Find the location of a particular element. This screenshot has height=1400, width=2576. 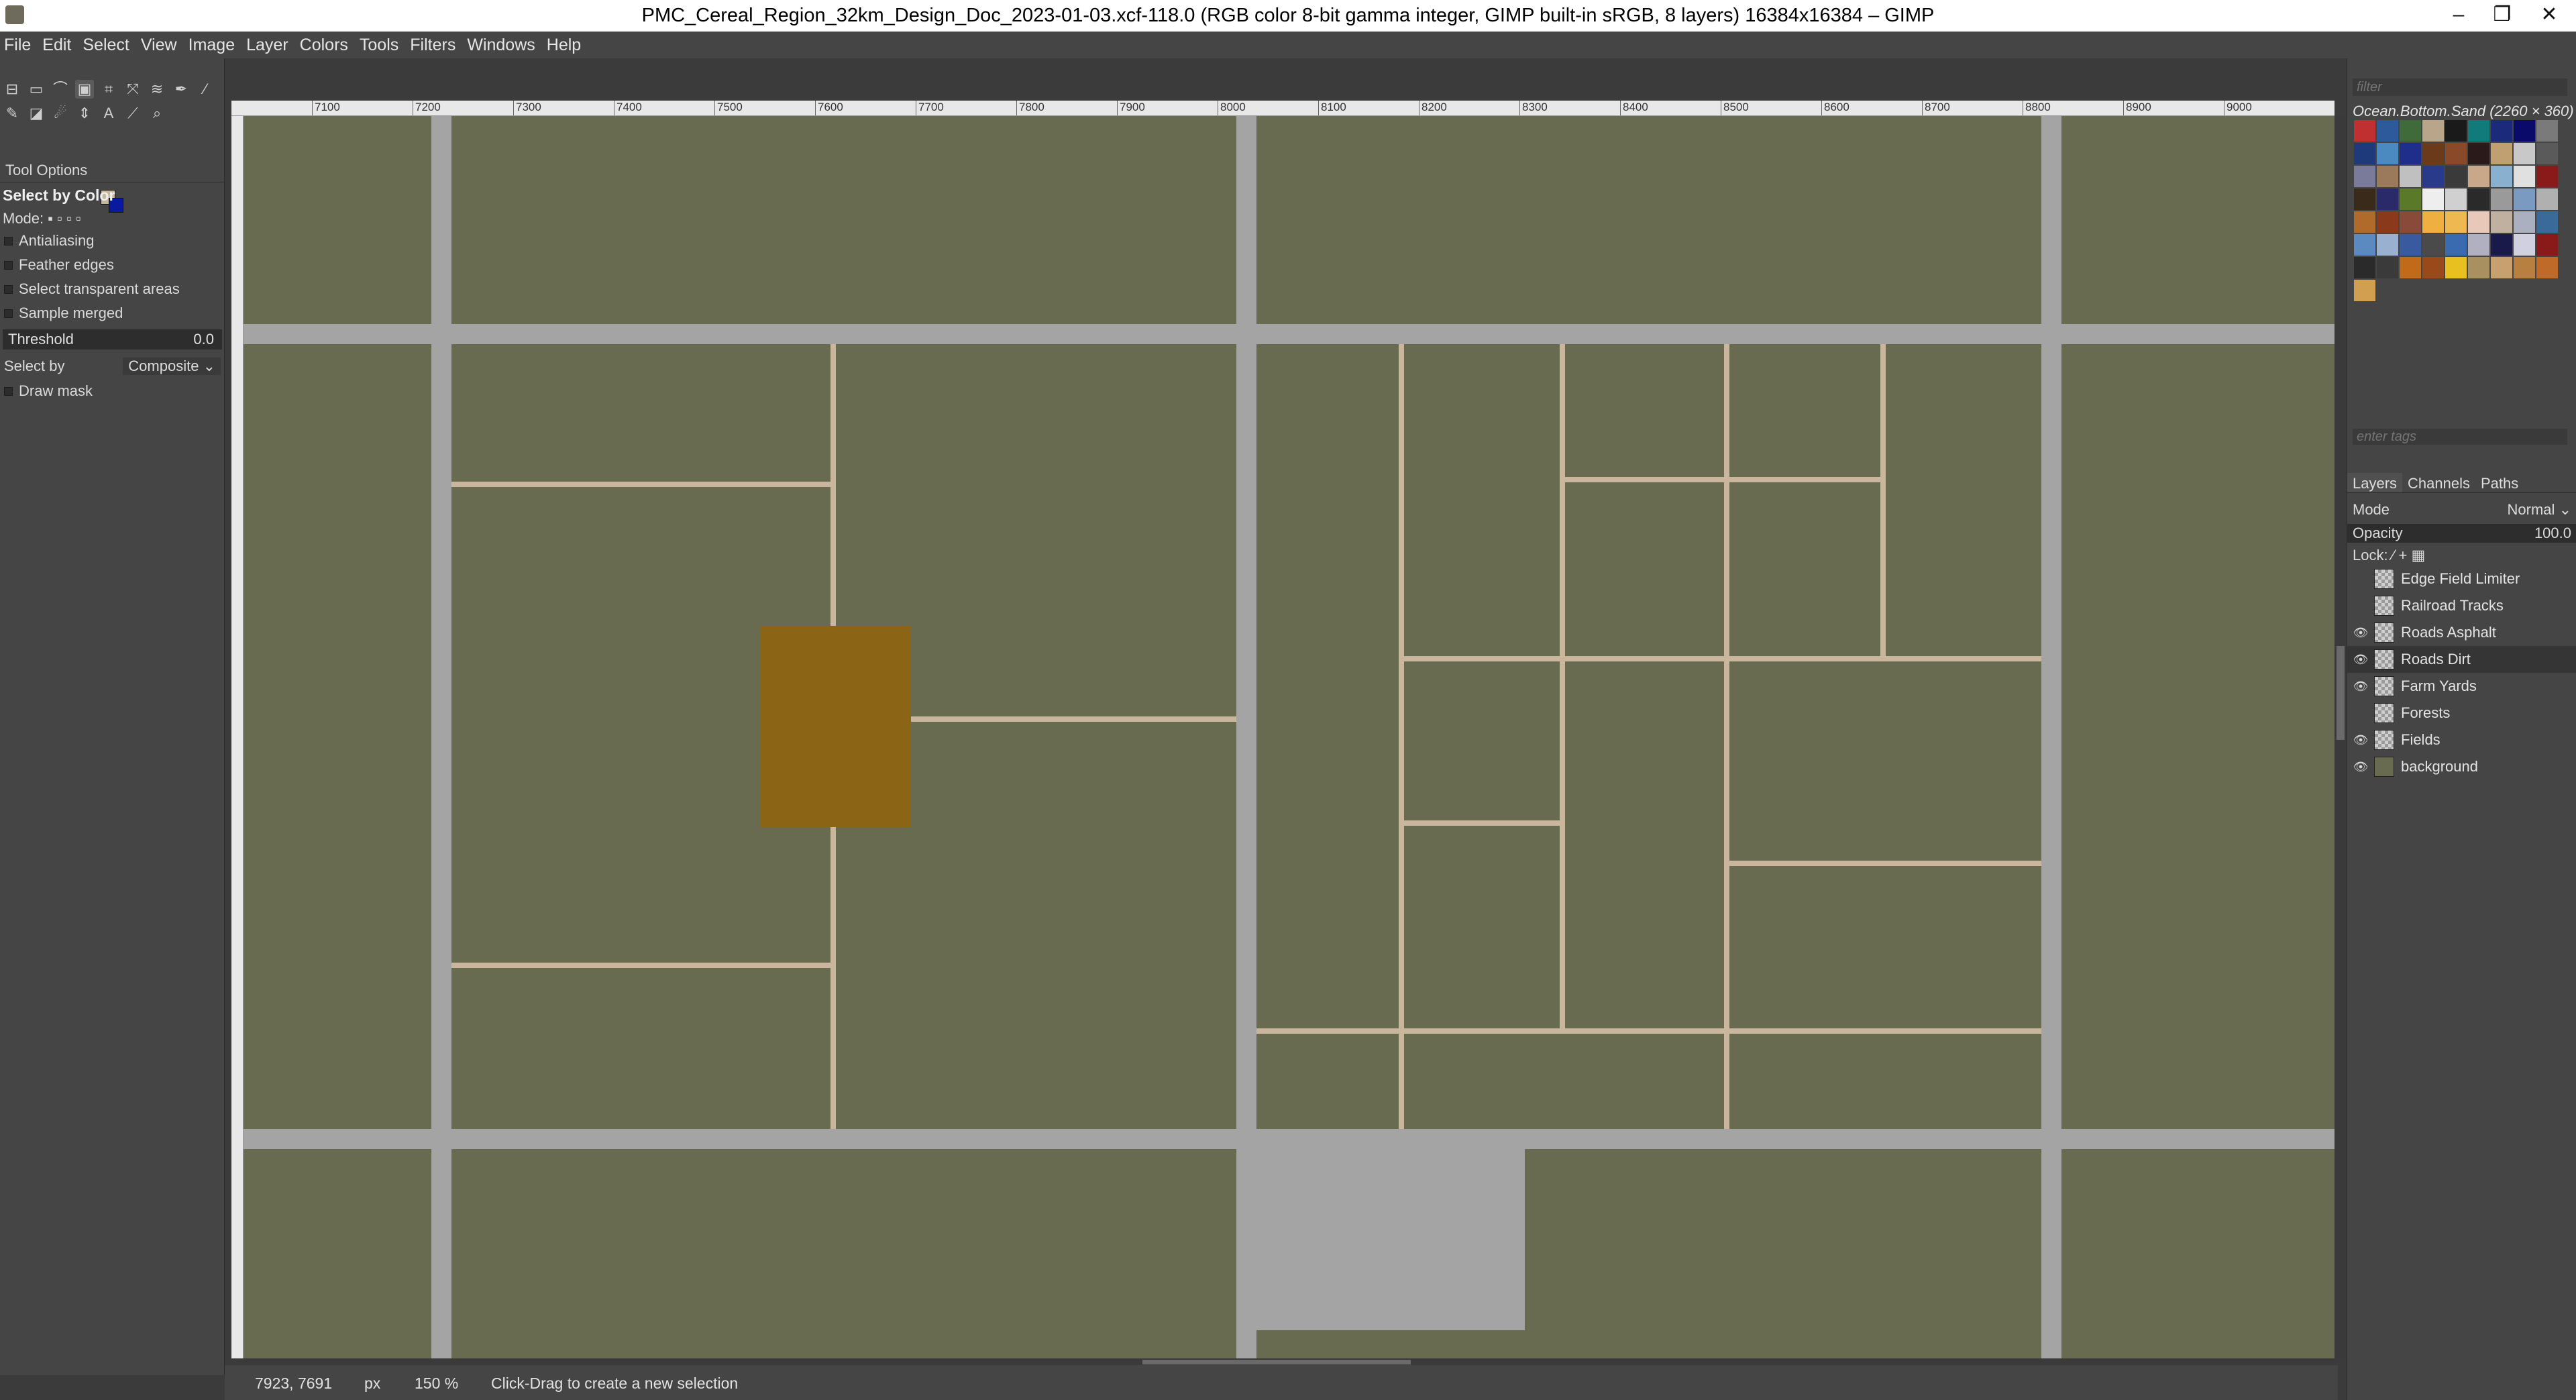

menu-file: File is located at coordinates (17, 45).